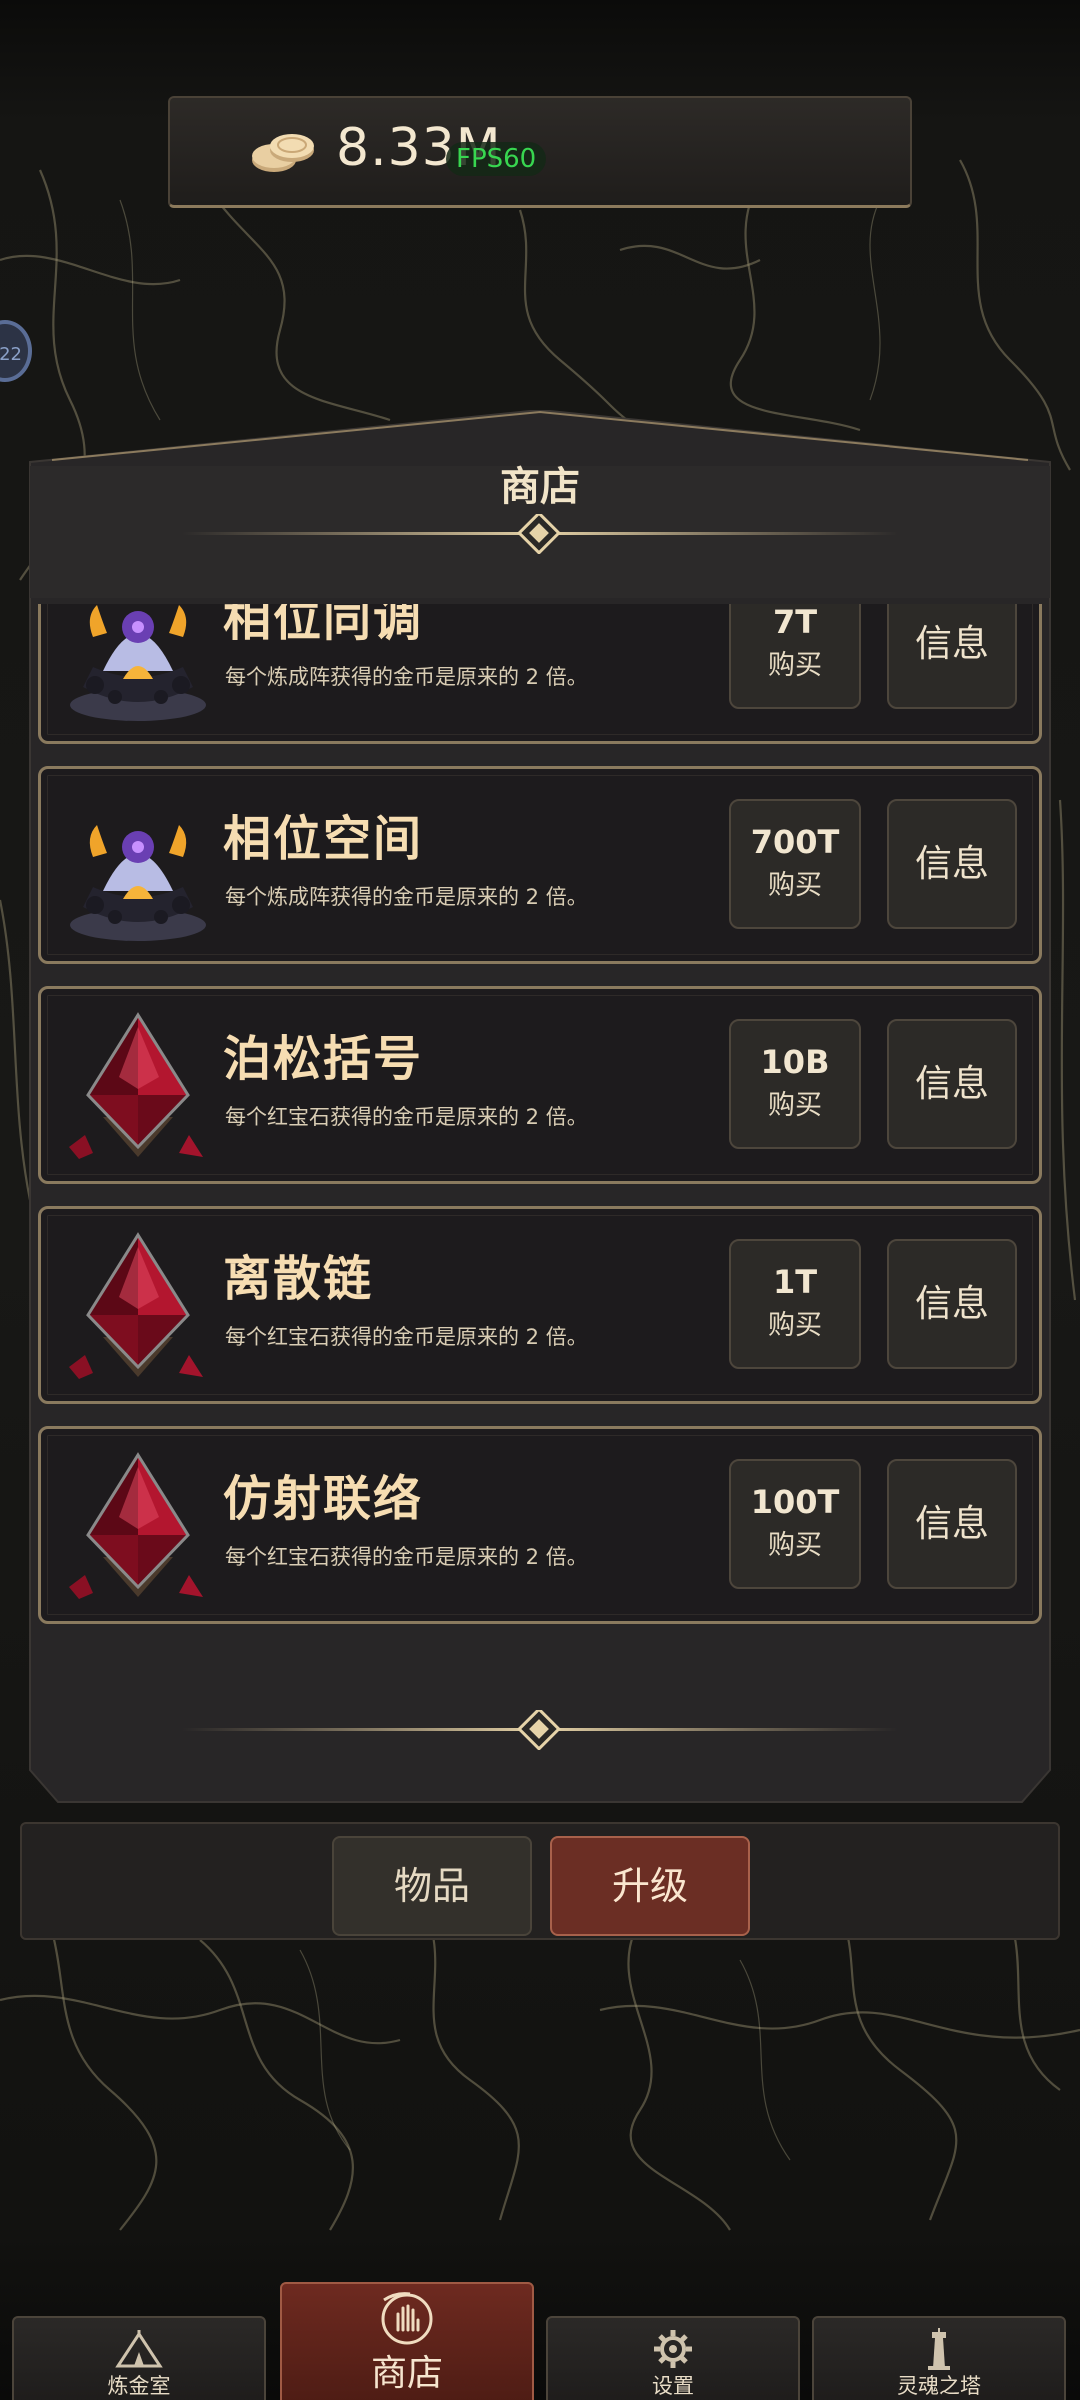 Image resolution: width=1080 pixels, height=2400 pixels. I want to click on nav-settings: 设置, so click(673, 2358).